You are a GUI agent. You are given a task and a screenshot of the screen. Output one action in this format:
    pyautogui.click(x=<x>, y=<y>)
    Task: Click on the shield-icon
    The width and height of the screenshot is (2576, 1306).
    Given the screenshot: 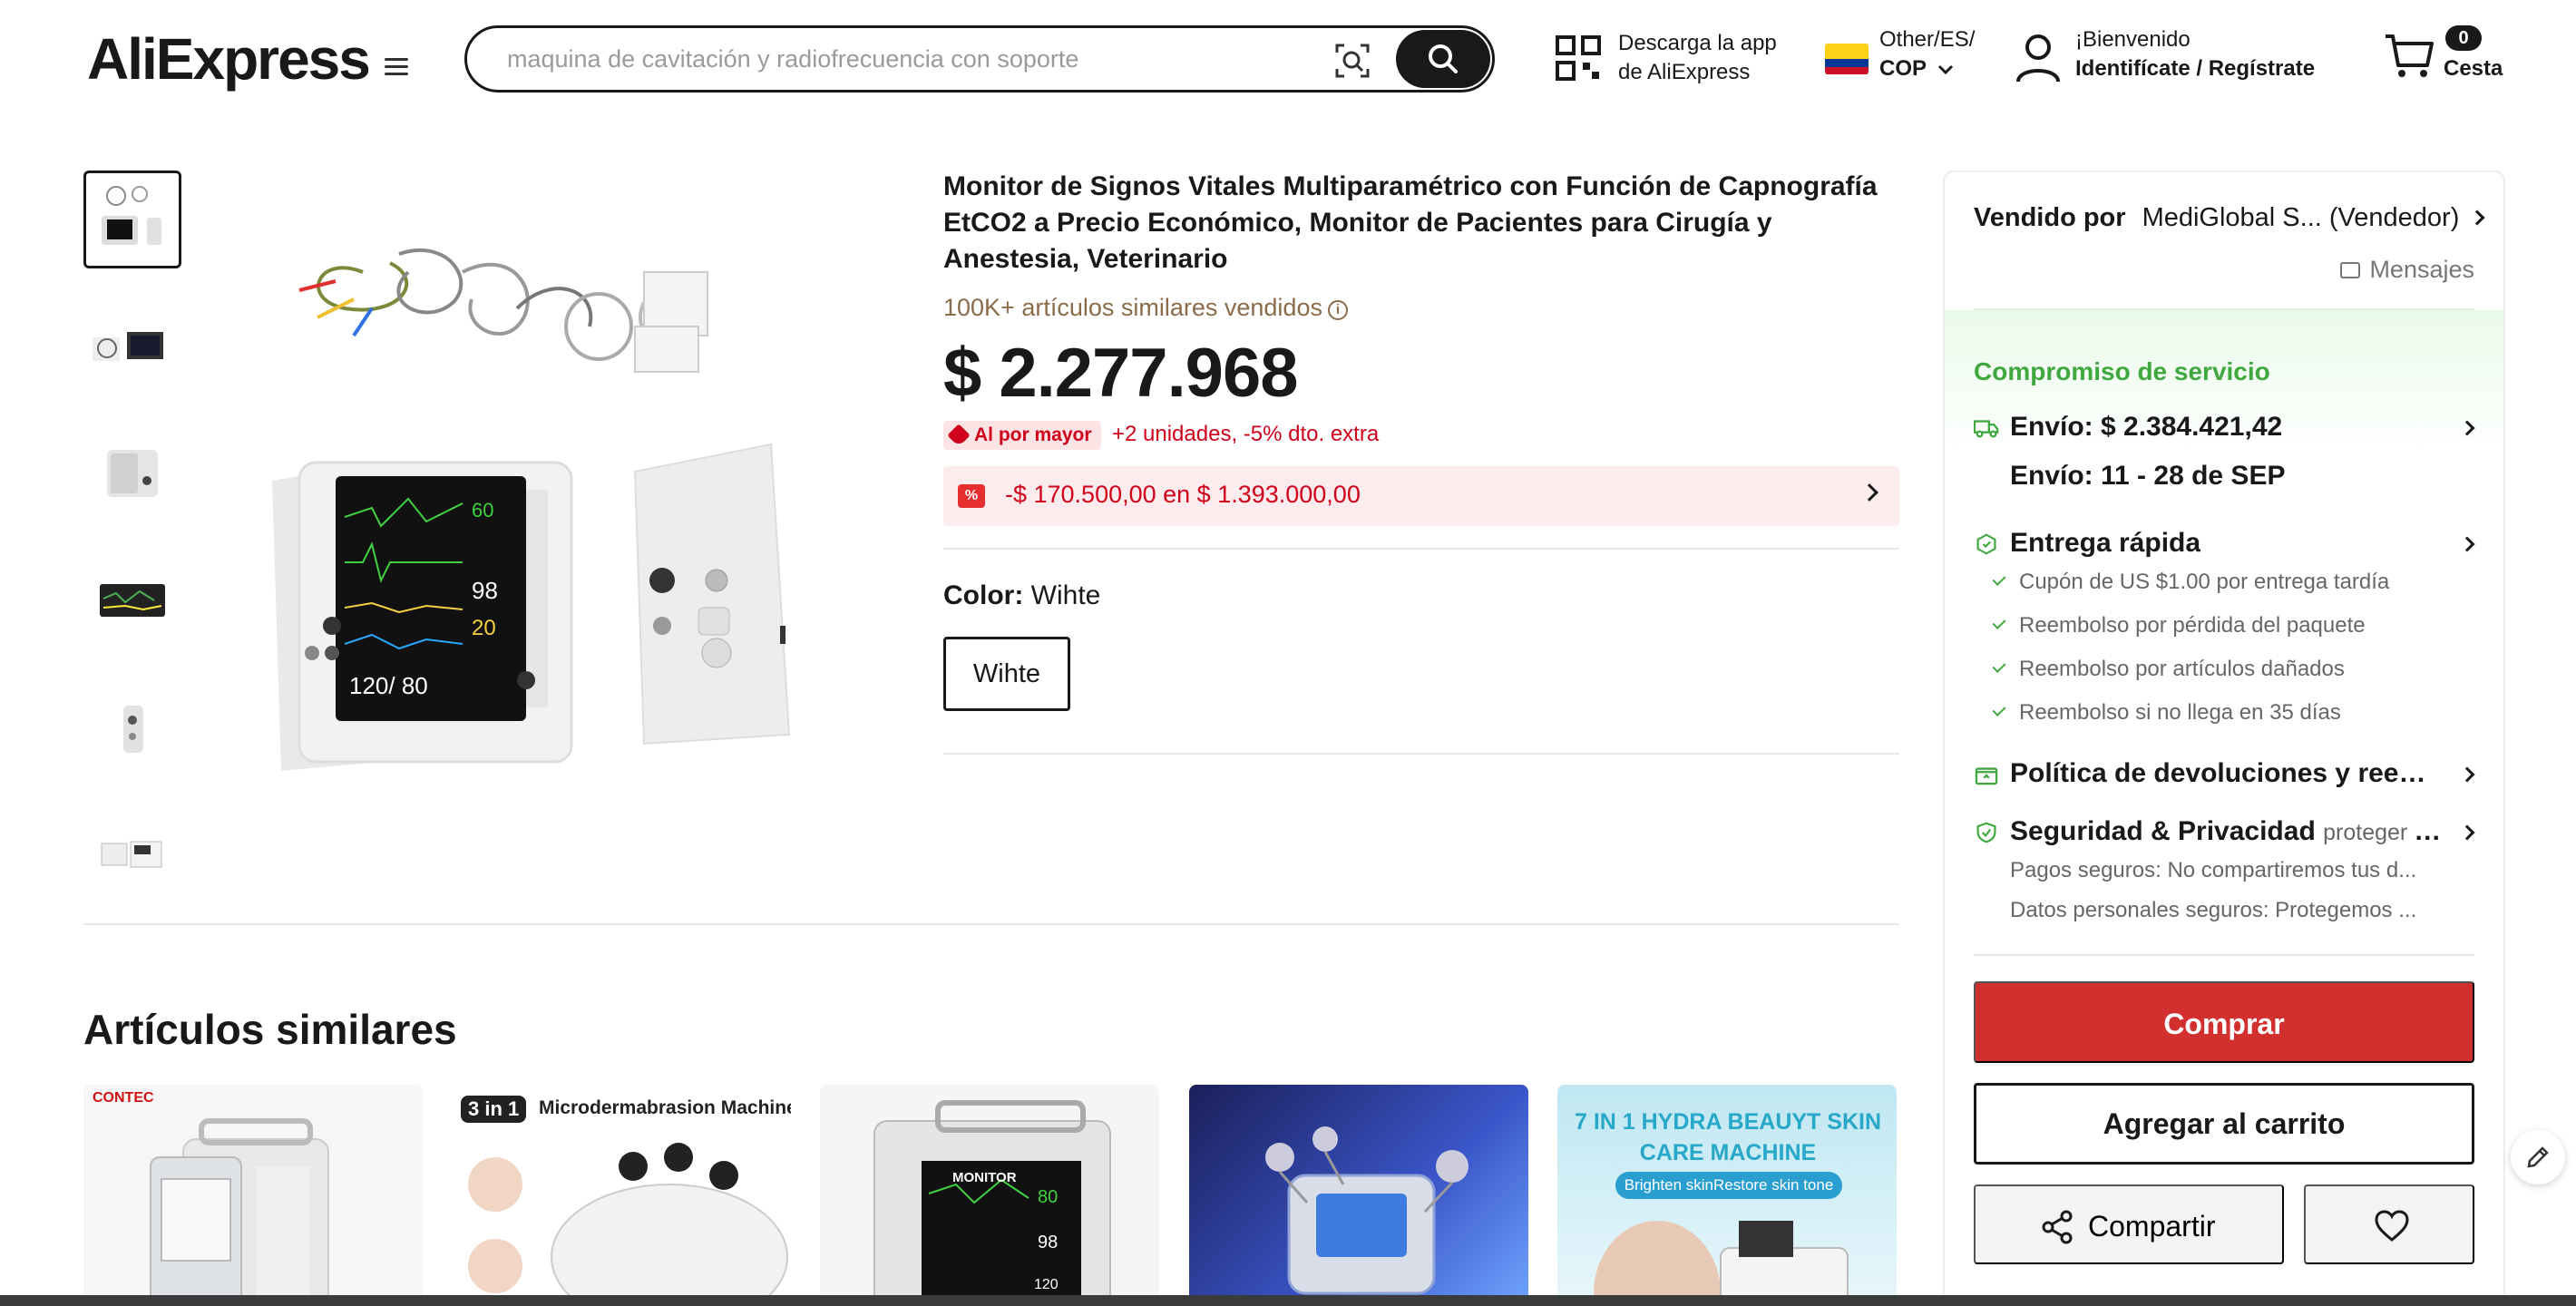 What is the action you would take?
    pyautogui.click(x=1986, y=832)
    